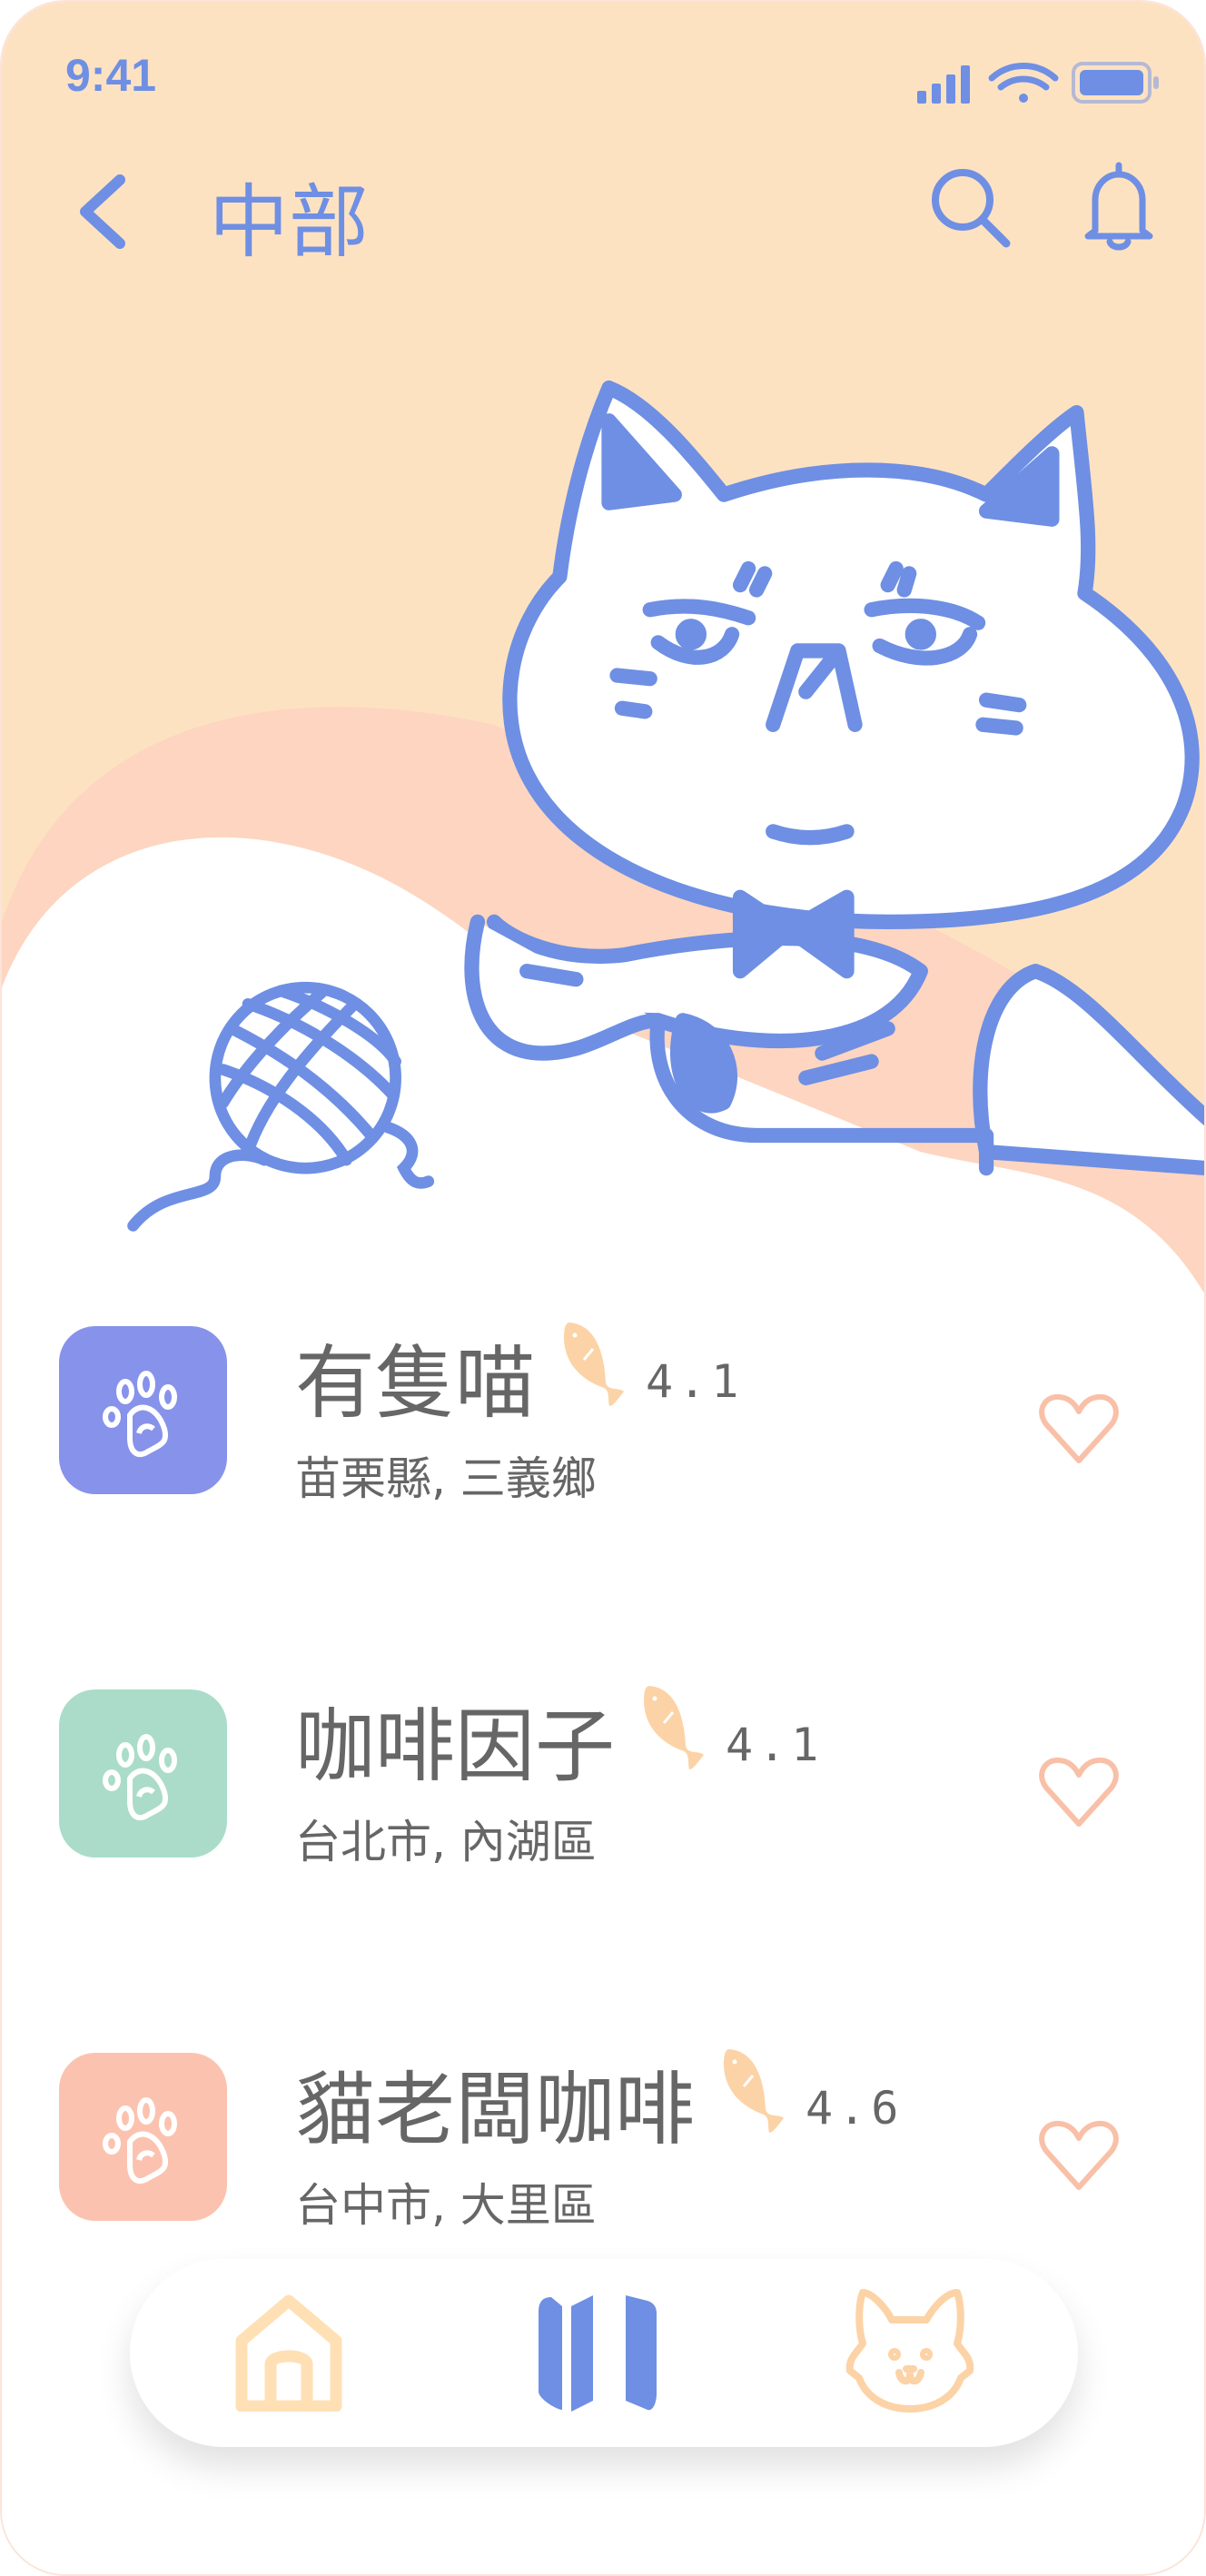 The height and width of the screenshot is (2576, 1206). What do you see at coordinates (970, 207) in the screenshot?
I see `search-icon` at bounding box center [970, 207].